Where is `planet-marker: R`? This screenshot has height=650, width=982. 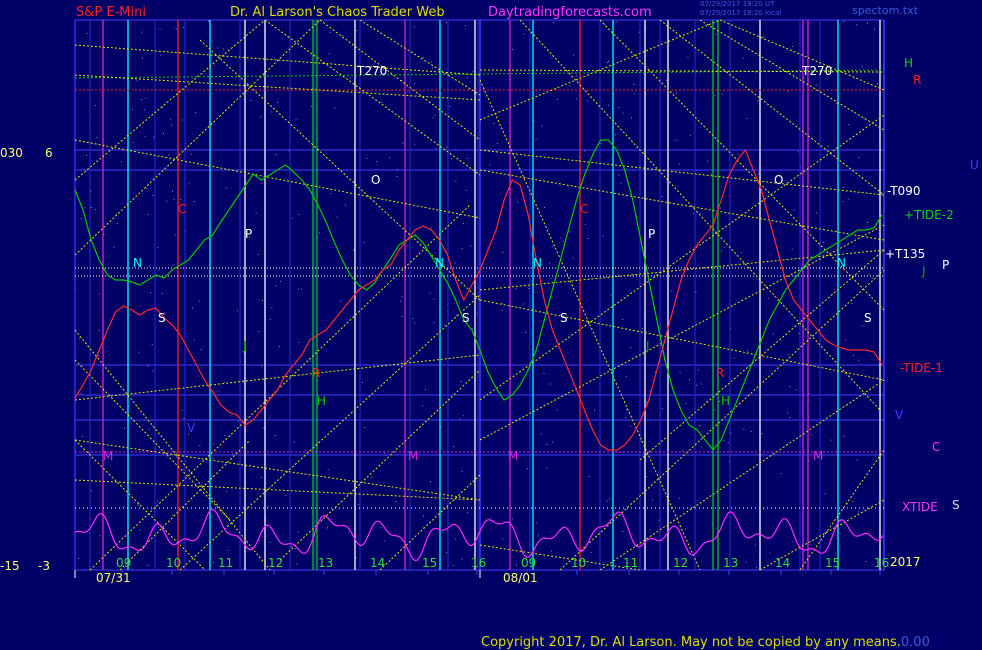
planet-marker: R is located at coordinates (720, 373).